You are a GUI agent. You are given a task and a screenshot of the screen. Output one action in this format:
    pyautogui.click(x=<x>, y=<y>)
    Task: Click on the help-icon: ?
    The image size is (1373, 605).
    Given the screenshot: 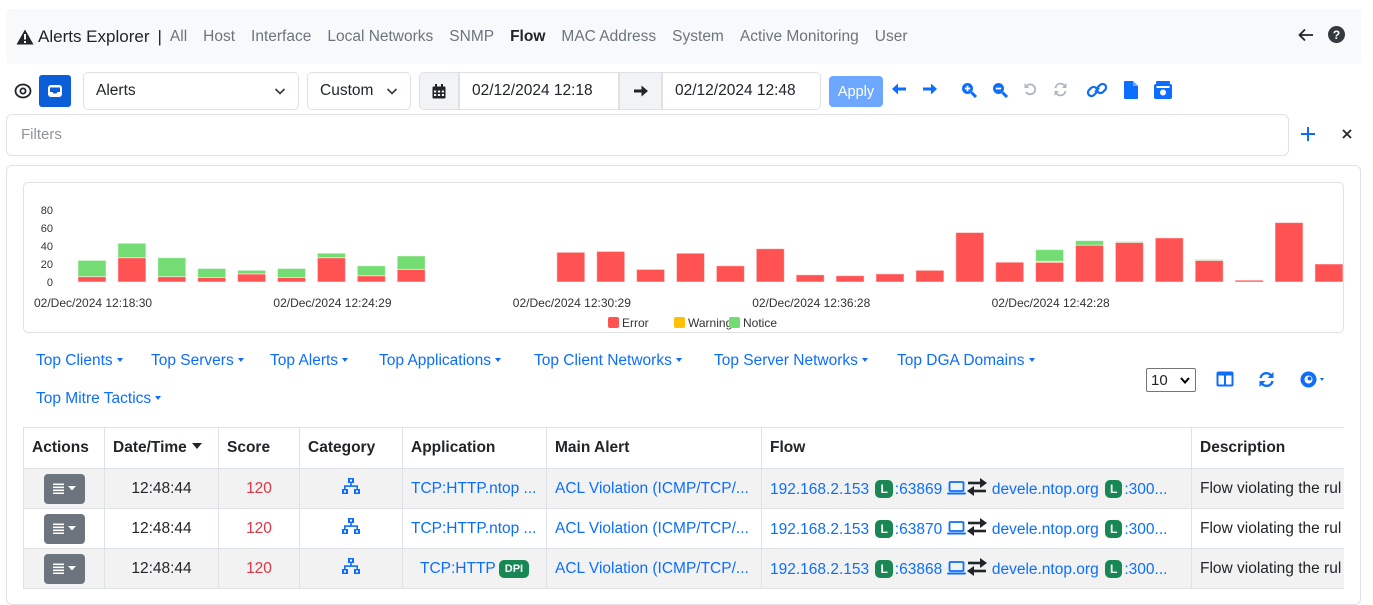 What is the action you would take?
    pyautogui.click(x=1336, y=34)
    